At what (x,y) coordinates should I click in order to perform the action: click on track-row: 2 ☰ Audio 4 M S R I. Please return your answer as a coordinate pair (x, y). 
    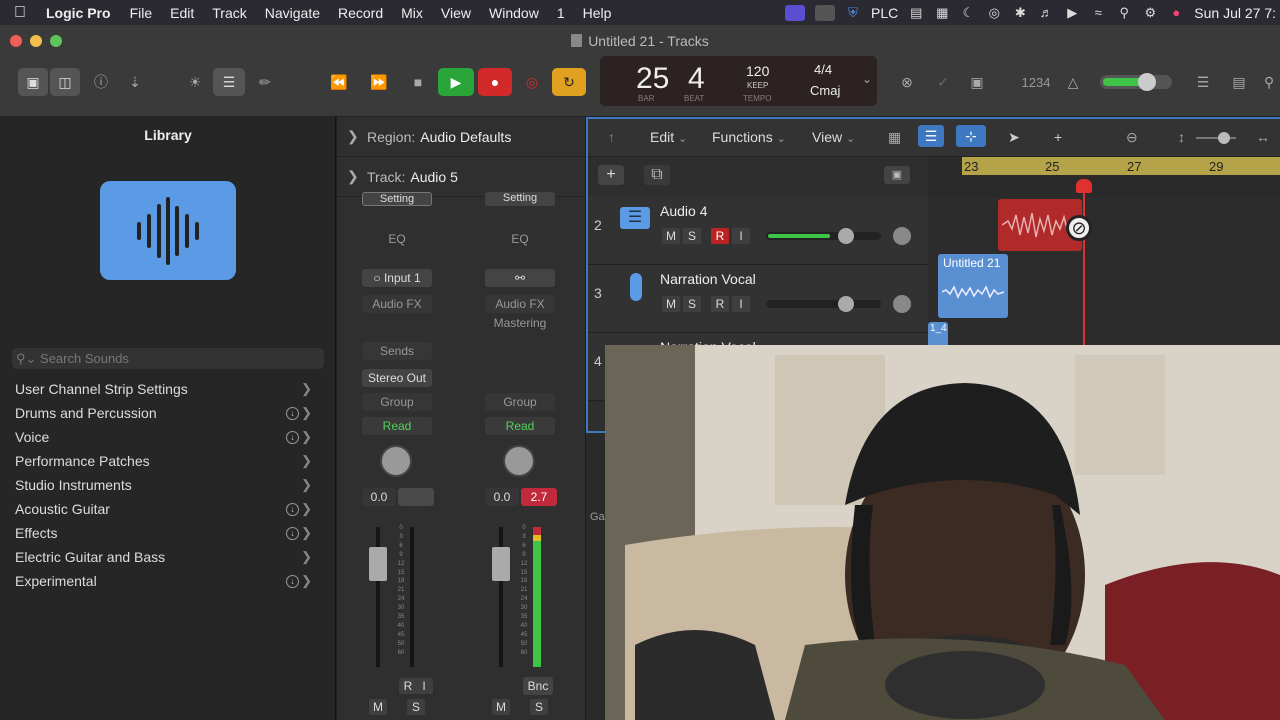
    Looking at the image, I should click on (758, 231).